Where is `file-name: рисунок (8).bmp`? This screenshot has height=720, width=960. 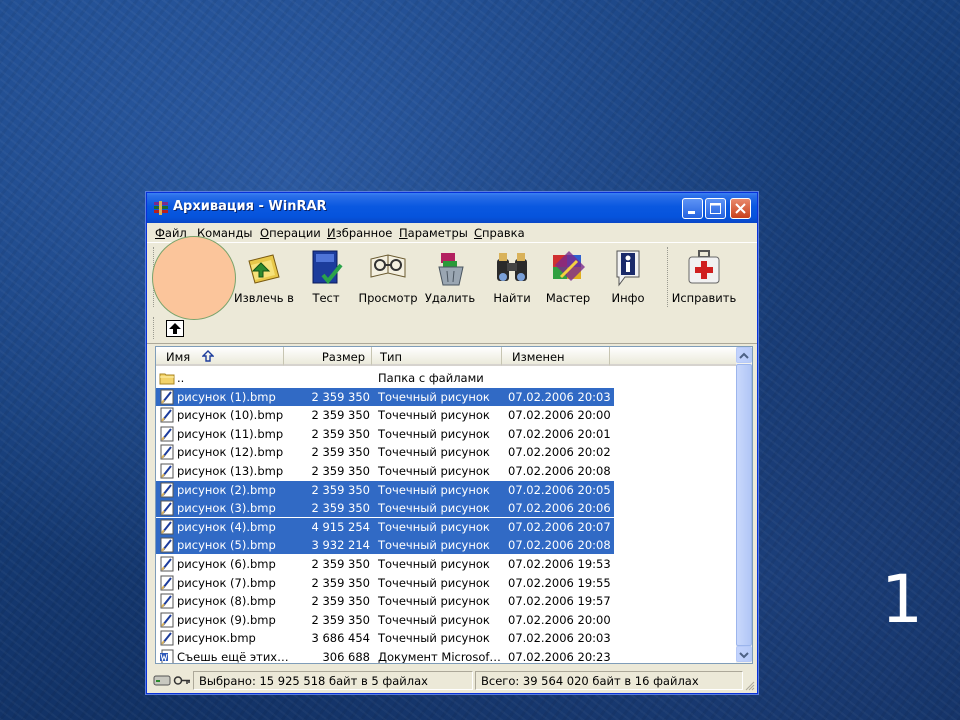
file-name: рисунок (8).bmp is located at coordinates (226, 601).